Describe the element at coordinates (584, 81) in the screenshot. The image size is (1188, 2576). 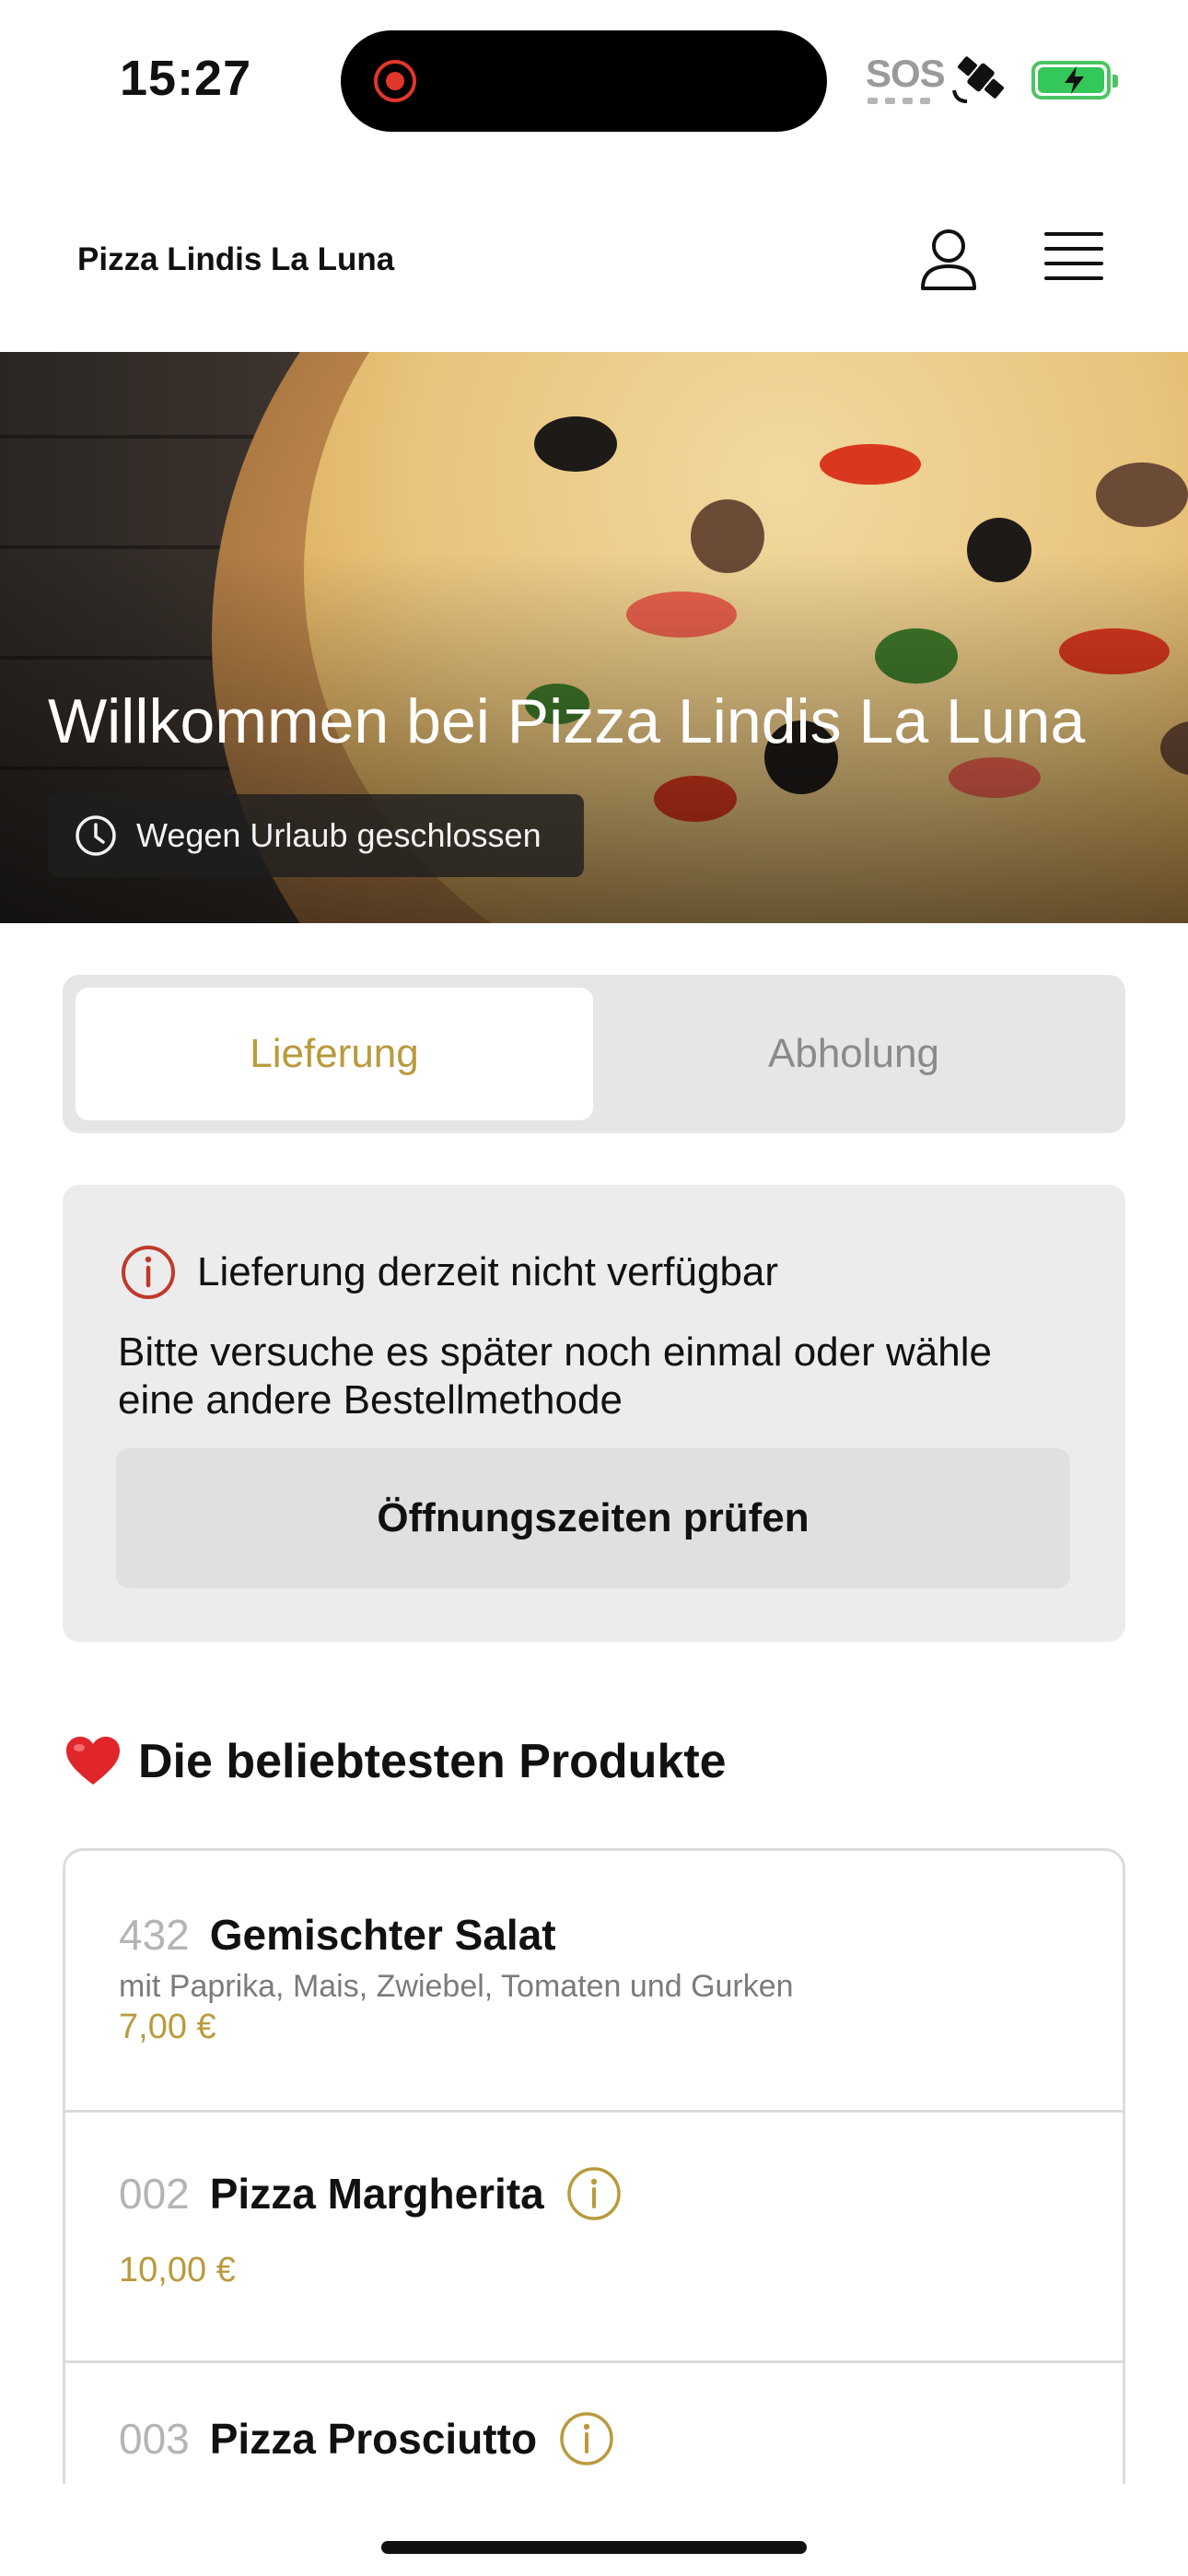
I see `dynamic-island` at that location.